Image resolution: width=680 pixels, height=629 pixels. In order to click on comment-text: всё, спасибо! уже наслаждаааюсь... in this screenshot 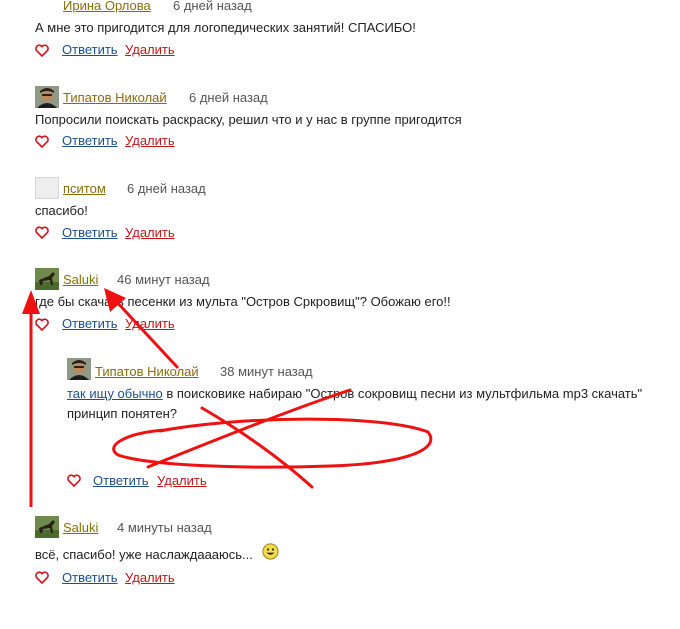, I will do `click(144, 554)`.